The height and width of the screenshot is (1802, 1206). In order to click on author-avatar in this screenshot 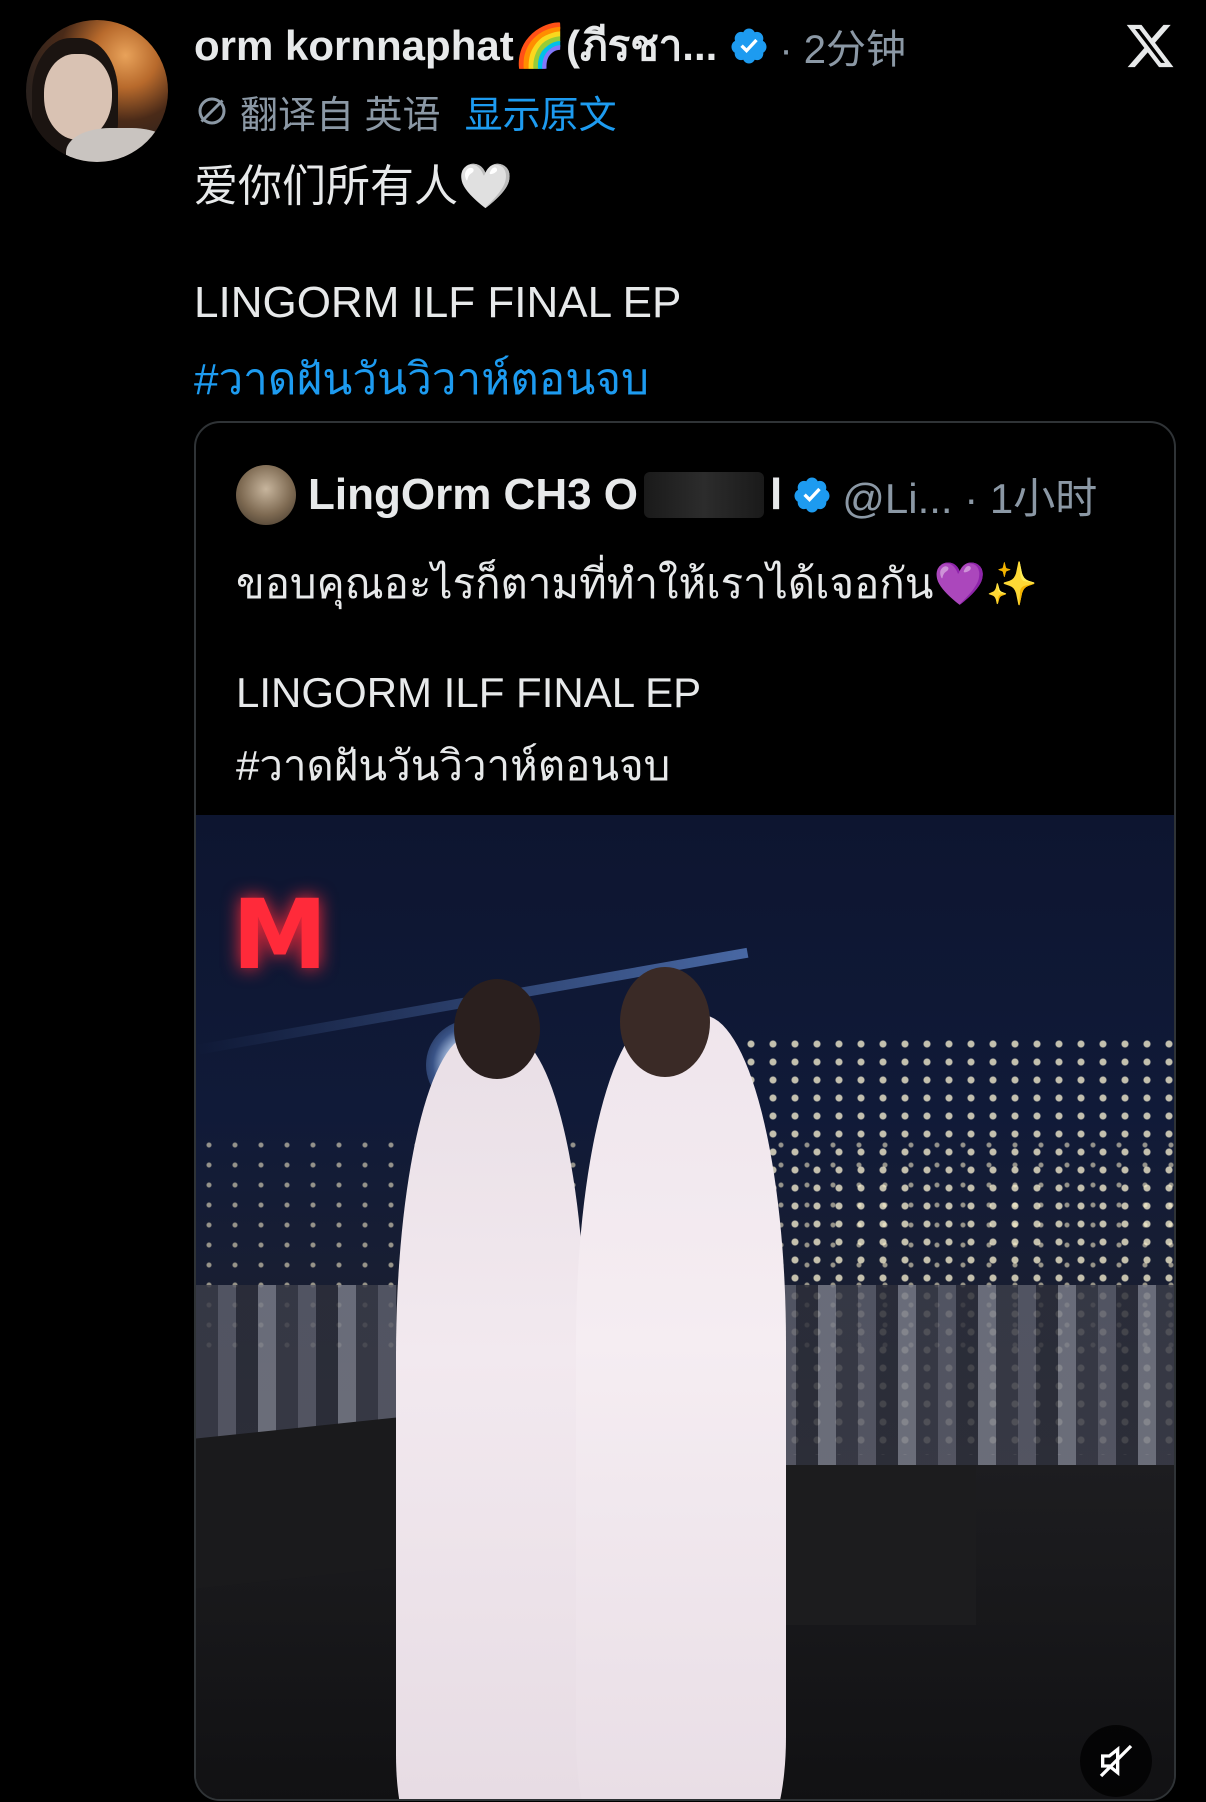, I will do `click(97, 91)`.